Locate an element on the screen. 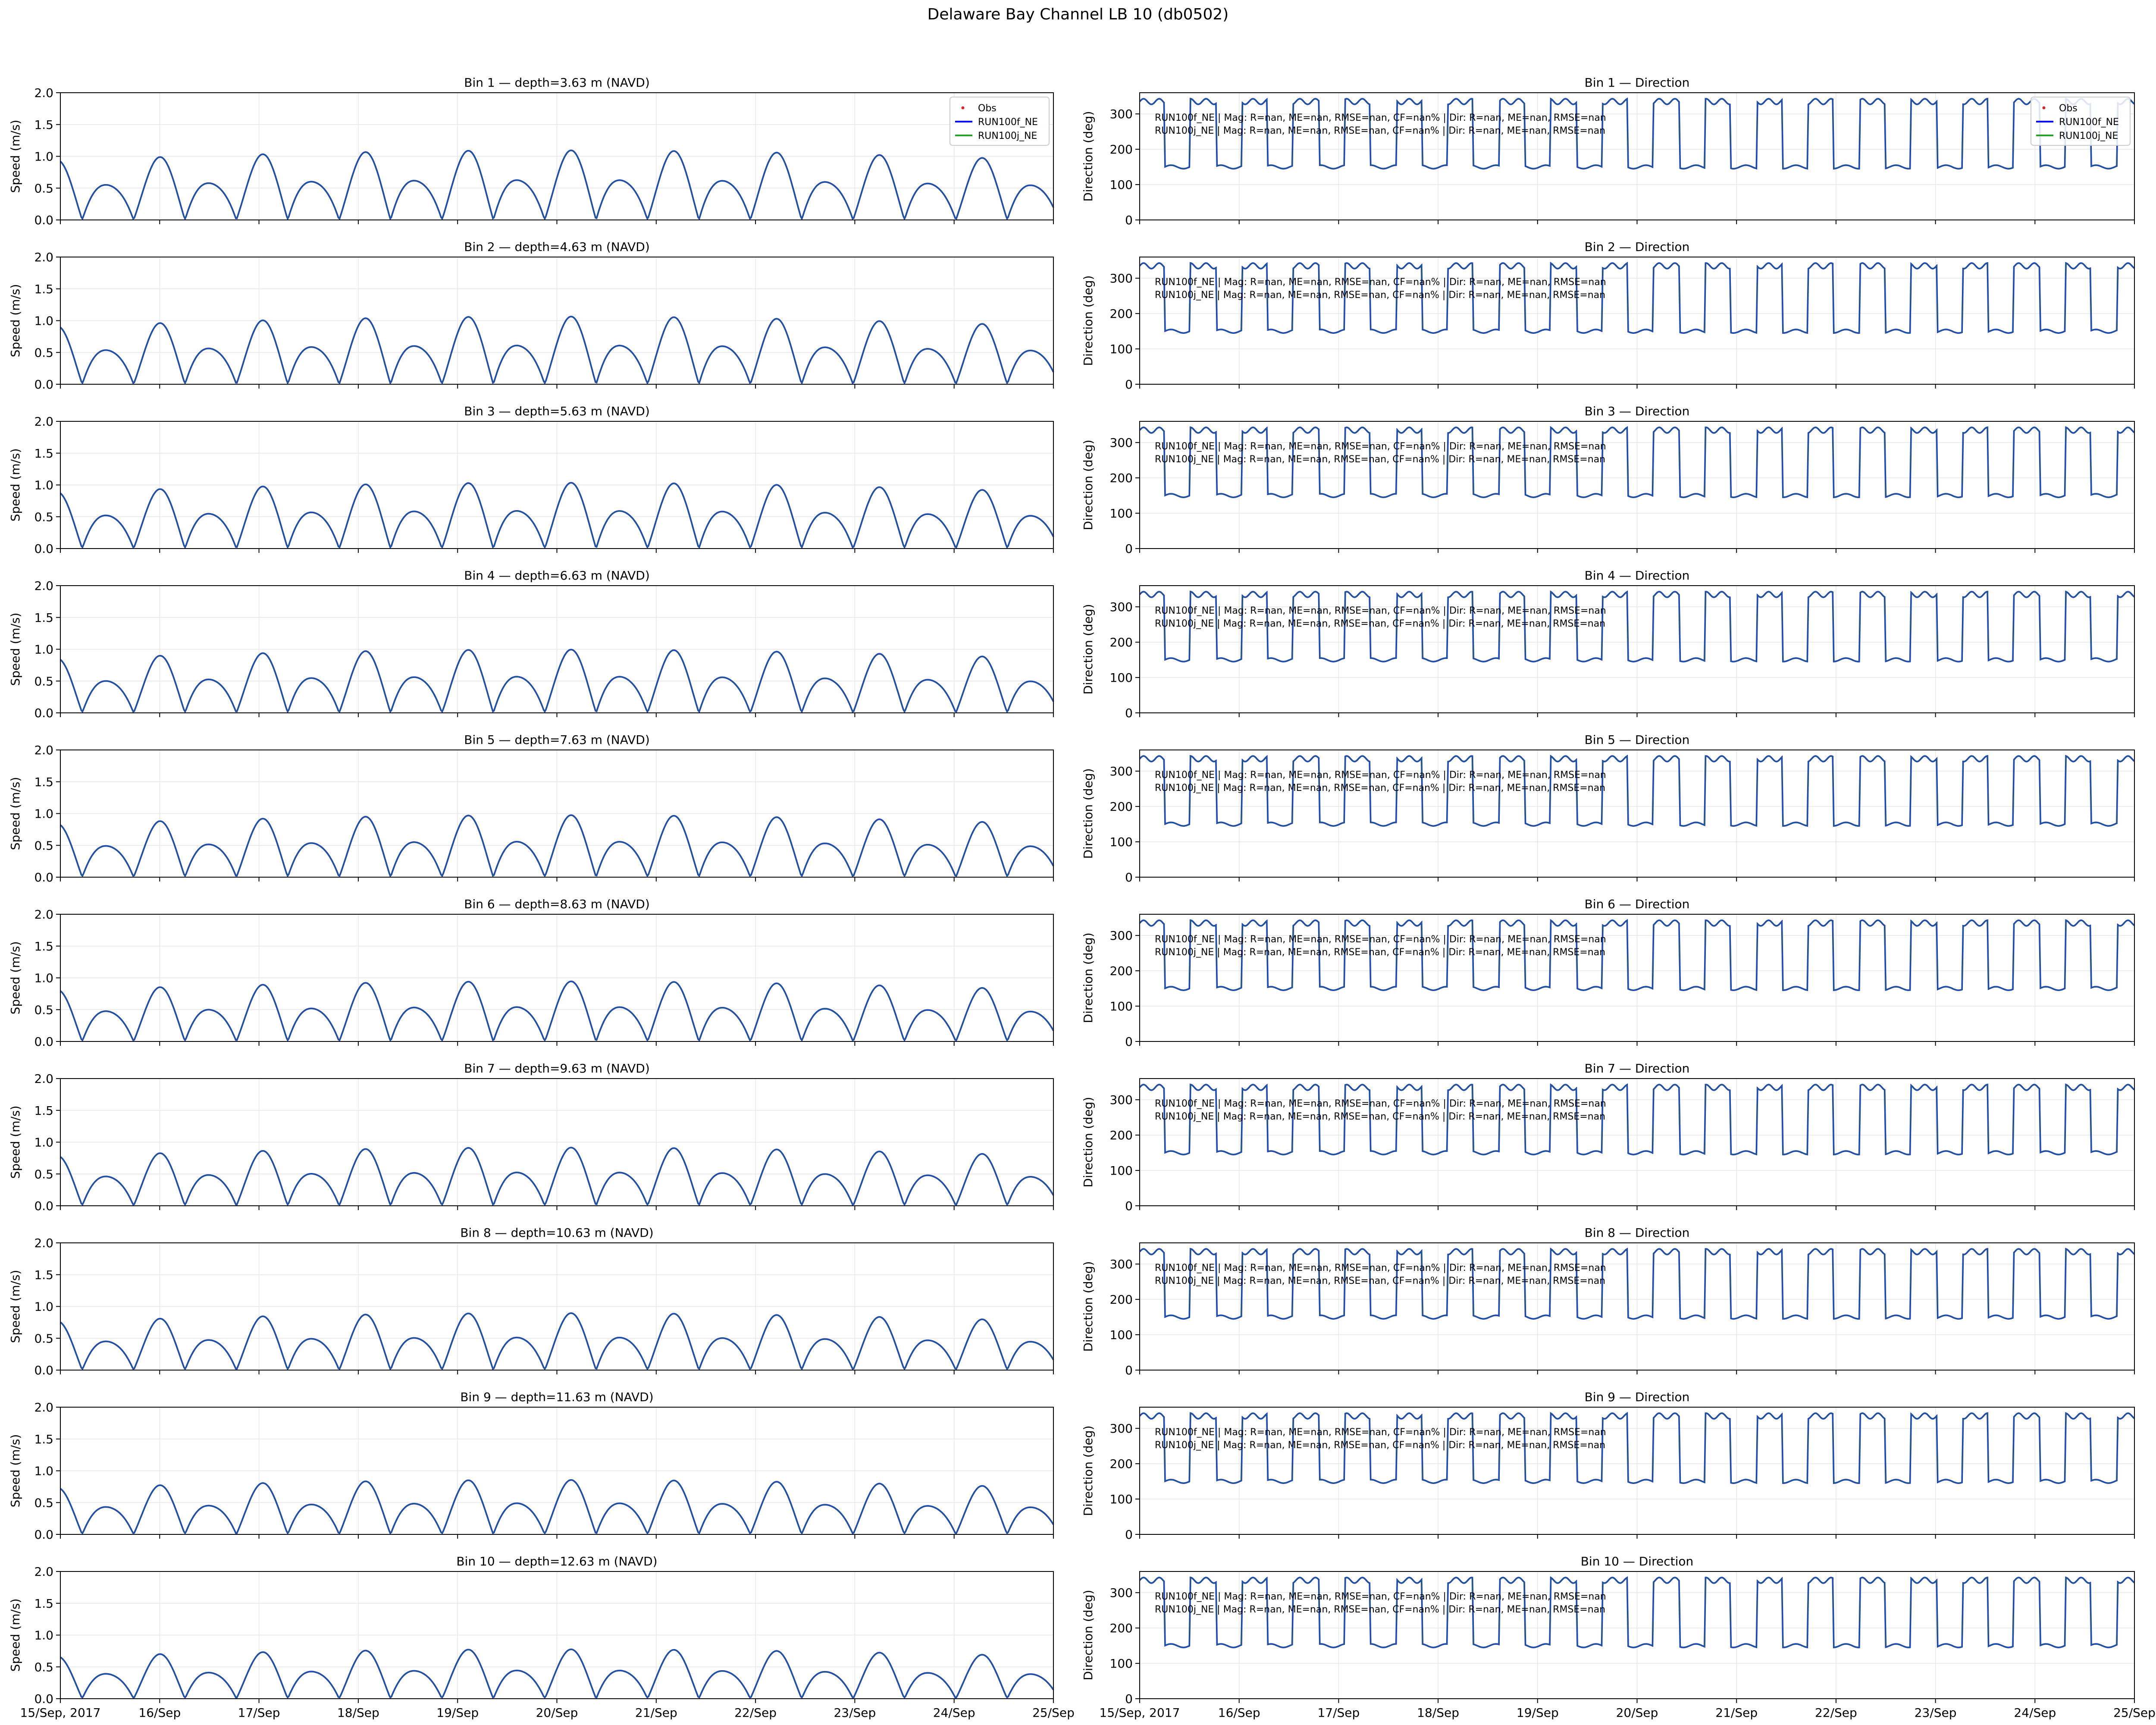 The width and height of the screenshot is (2156, 1725). panel-title: Bin 3 — Direction is located at coordinates (1637, 411).